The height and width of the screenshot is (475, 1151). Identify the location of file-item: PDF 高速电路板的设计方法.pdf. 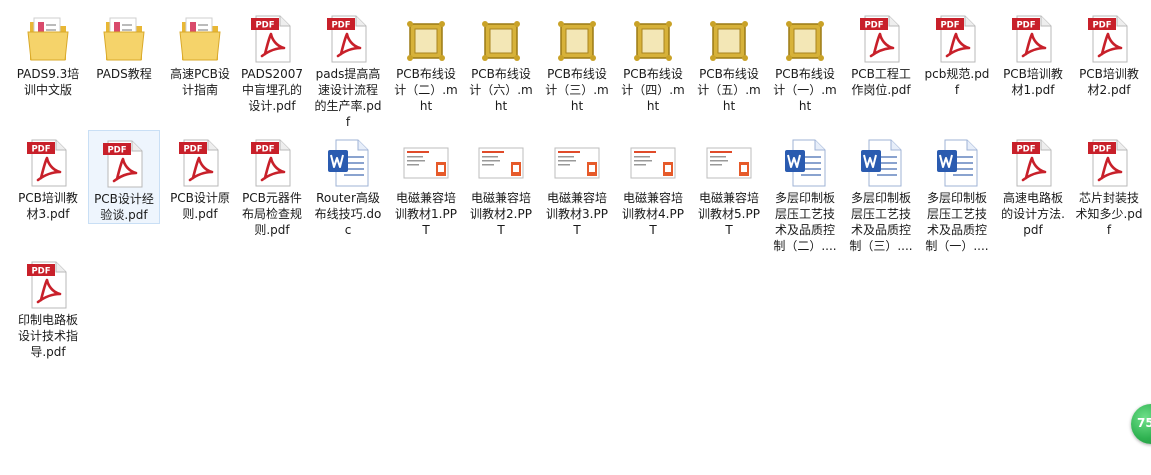
(1033, 184).